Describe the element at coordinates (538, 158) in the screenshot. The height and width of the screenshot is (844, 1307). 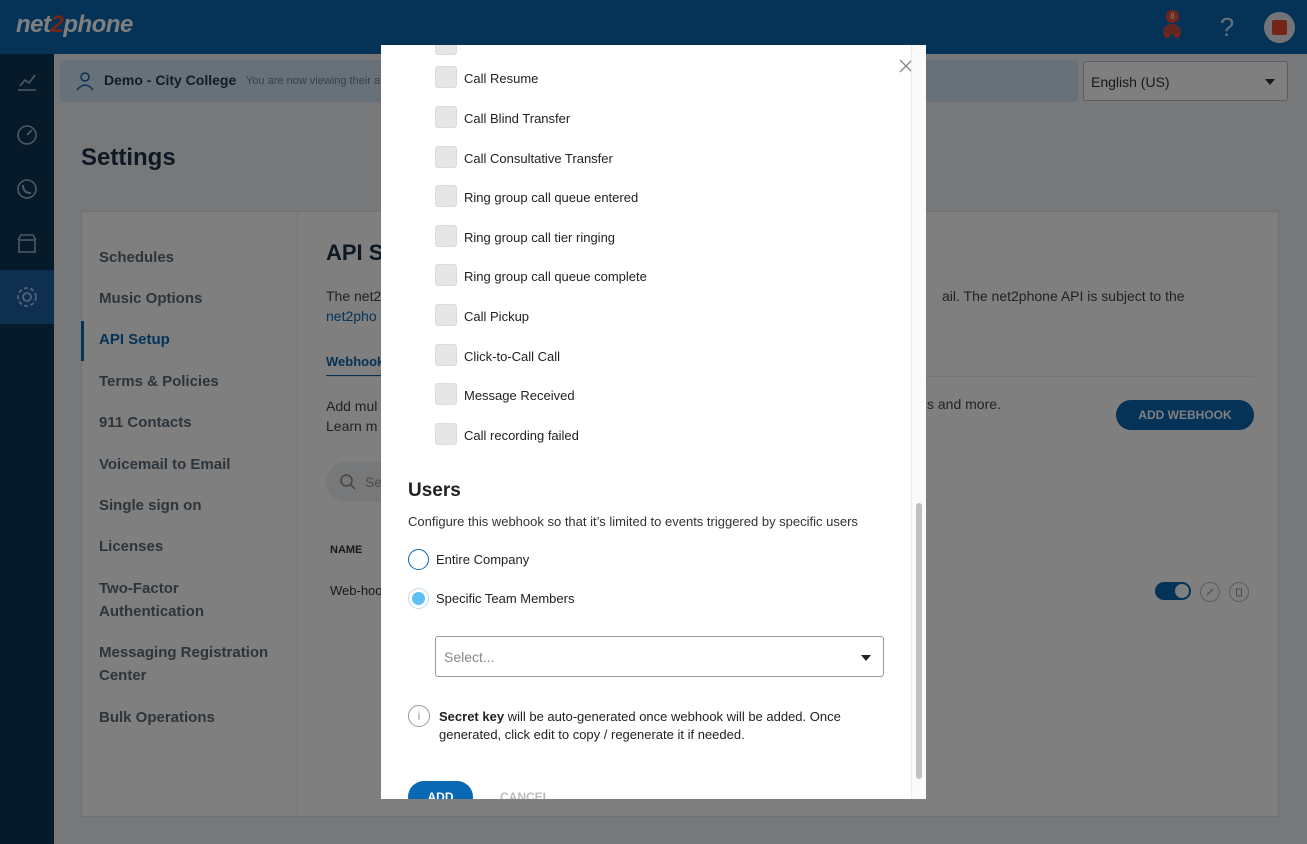
I see `event-label: Call Consultative Transfer` at that location.